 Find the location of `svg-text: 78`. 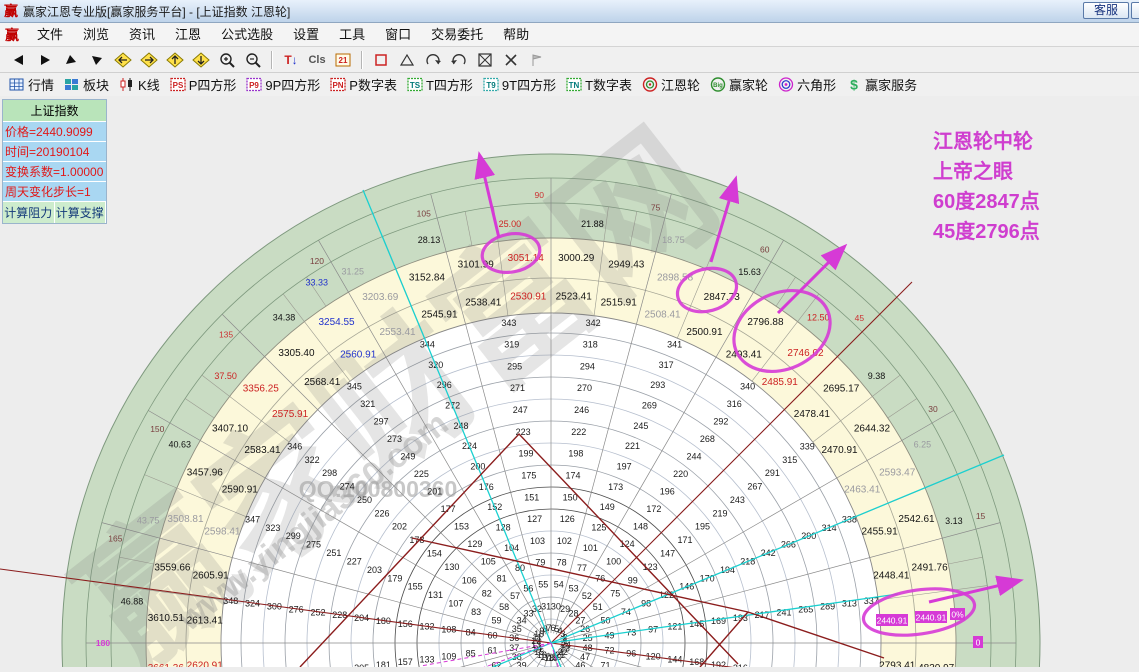

svg-text: 78 is located at coordinates (562, 563).